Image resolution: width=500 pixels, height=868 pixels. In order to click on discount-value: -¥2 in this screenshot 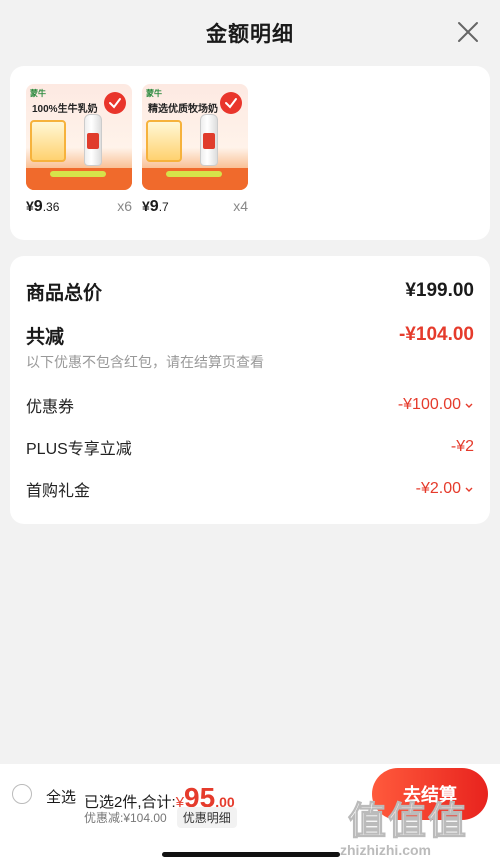, I will do `click(462, 446)`.